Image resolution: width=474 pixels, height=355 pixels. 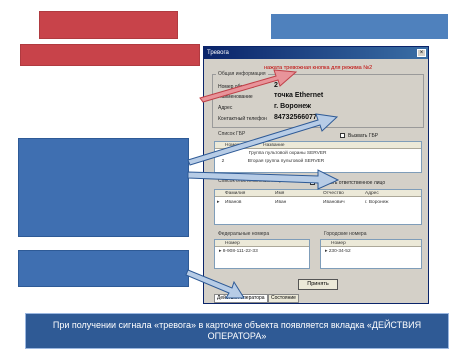 I want to click on arrow-to-responsible, so click(x=263, y=179).